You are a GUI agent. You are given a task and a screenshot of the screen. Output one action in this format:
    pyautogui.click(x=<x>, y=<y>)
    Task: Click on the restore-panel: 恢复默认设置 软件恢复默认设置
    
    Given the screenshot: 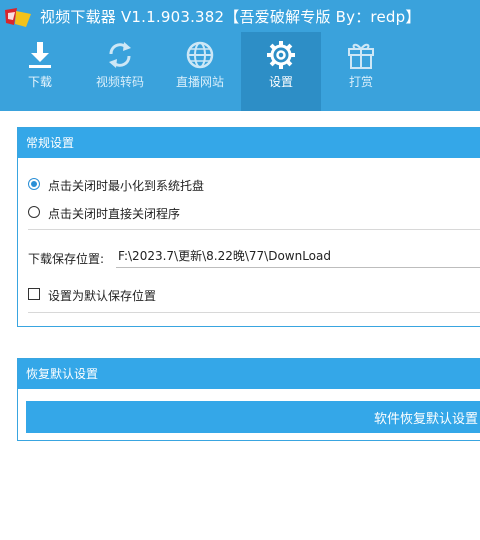 What is the action you would take?
    pyautogui.click(x=248, y=399)
    